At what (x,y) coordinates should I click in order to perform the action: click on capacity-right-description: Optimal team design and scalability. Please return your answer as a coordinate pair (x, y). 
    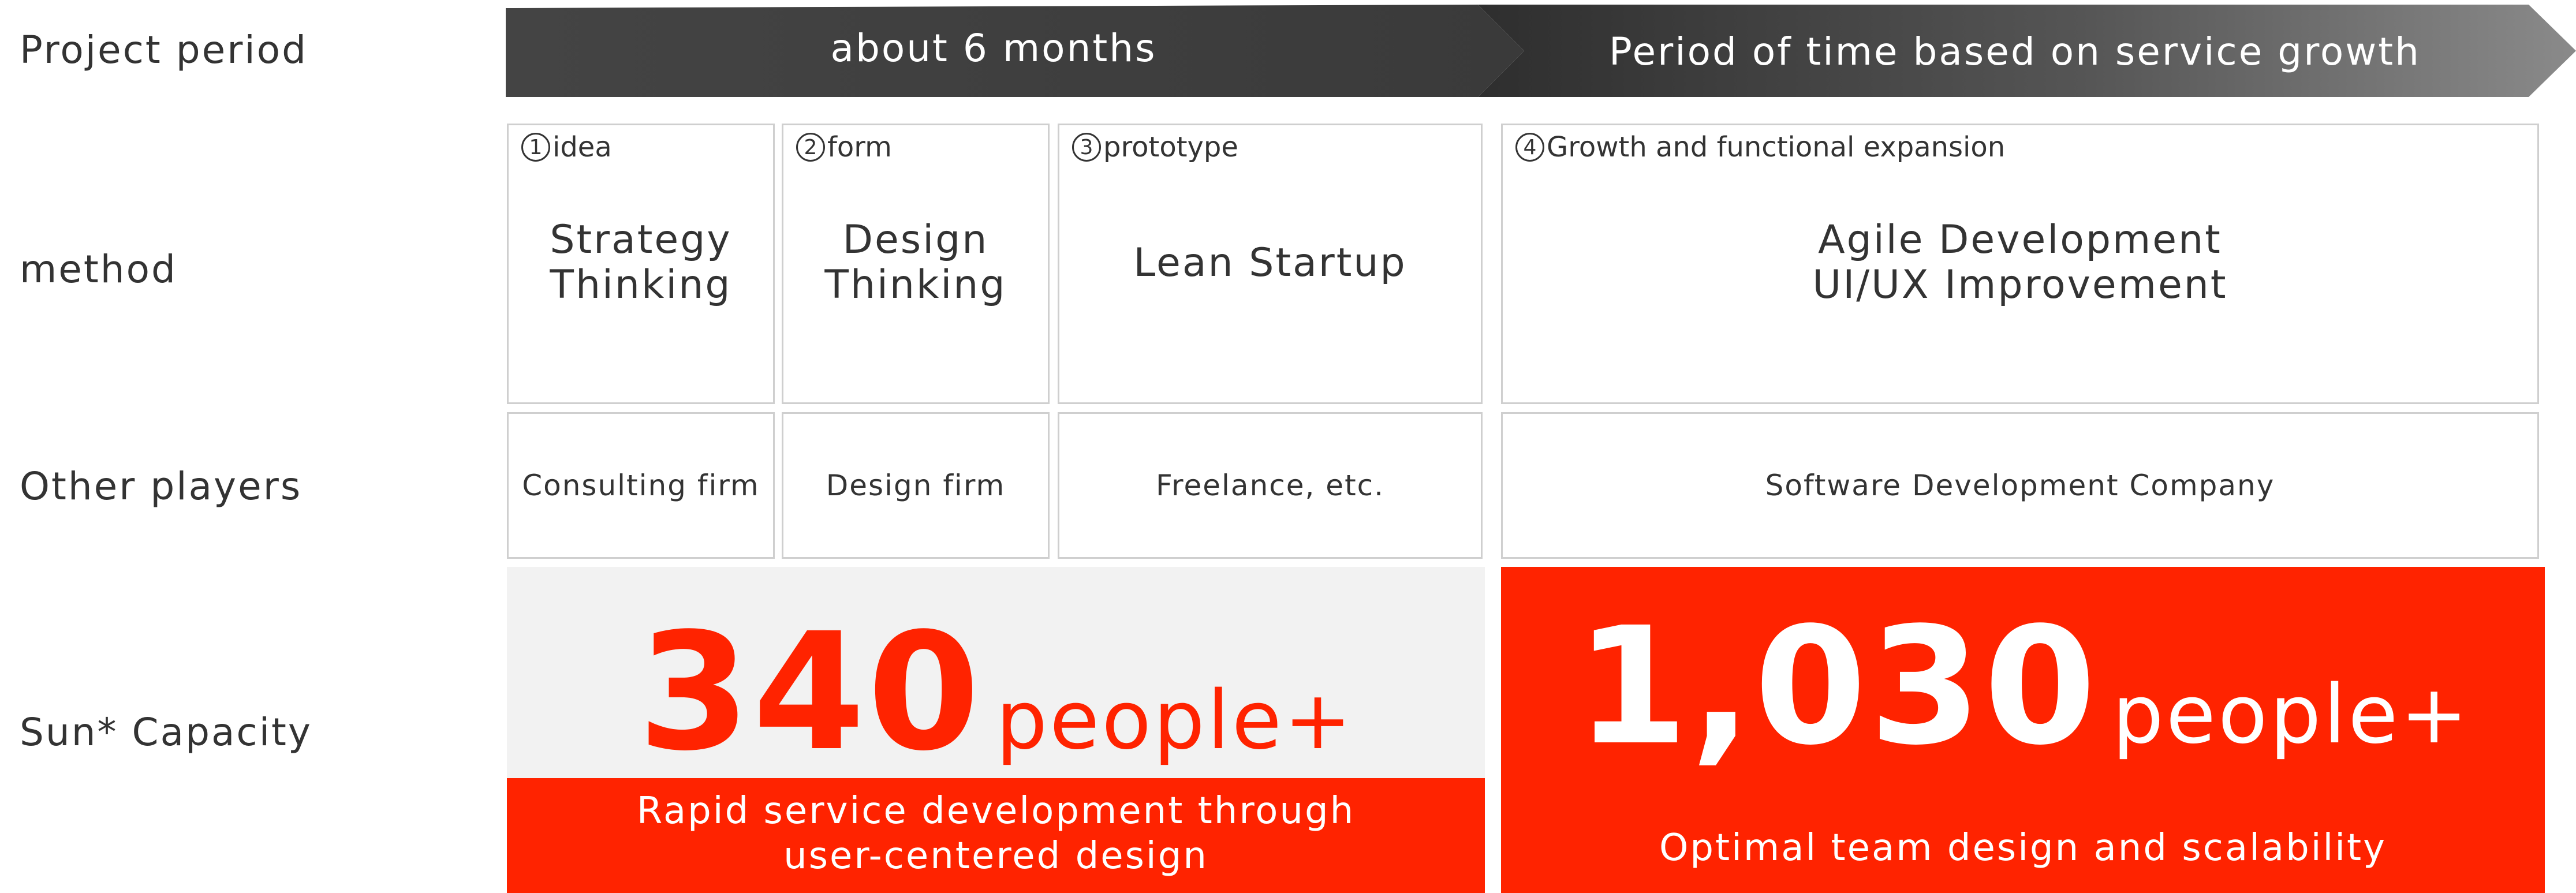
    Looking at the image, I should click on (2023, 848).